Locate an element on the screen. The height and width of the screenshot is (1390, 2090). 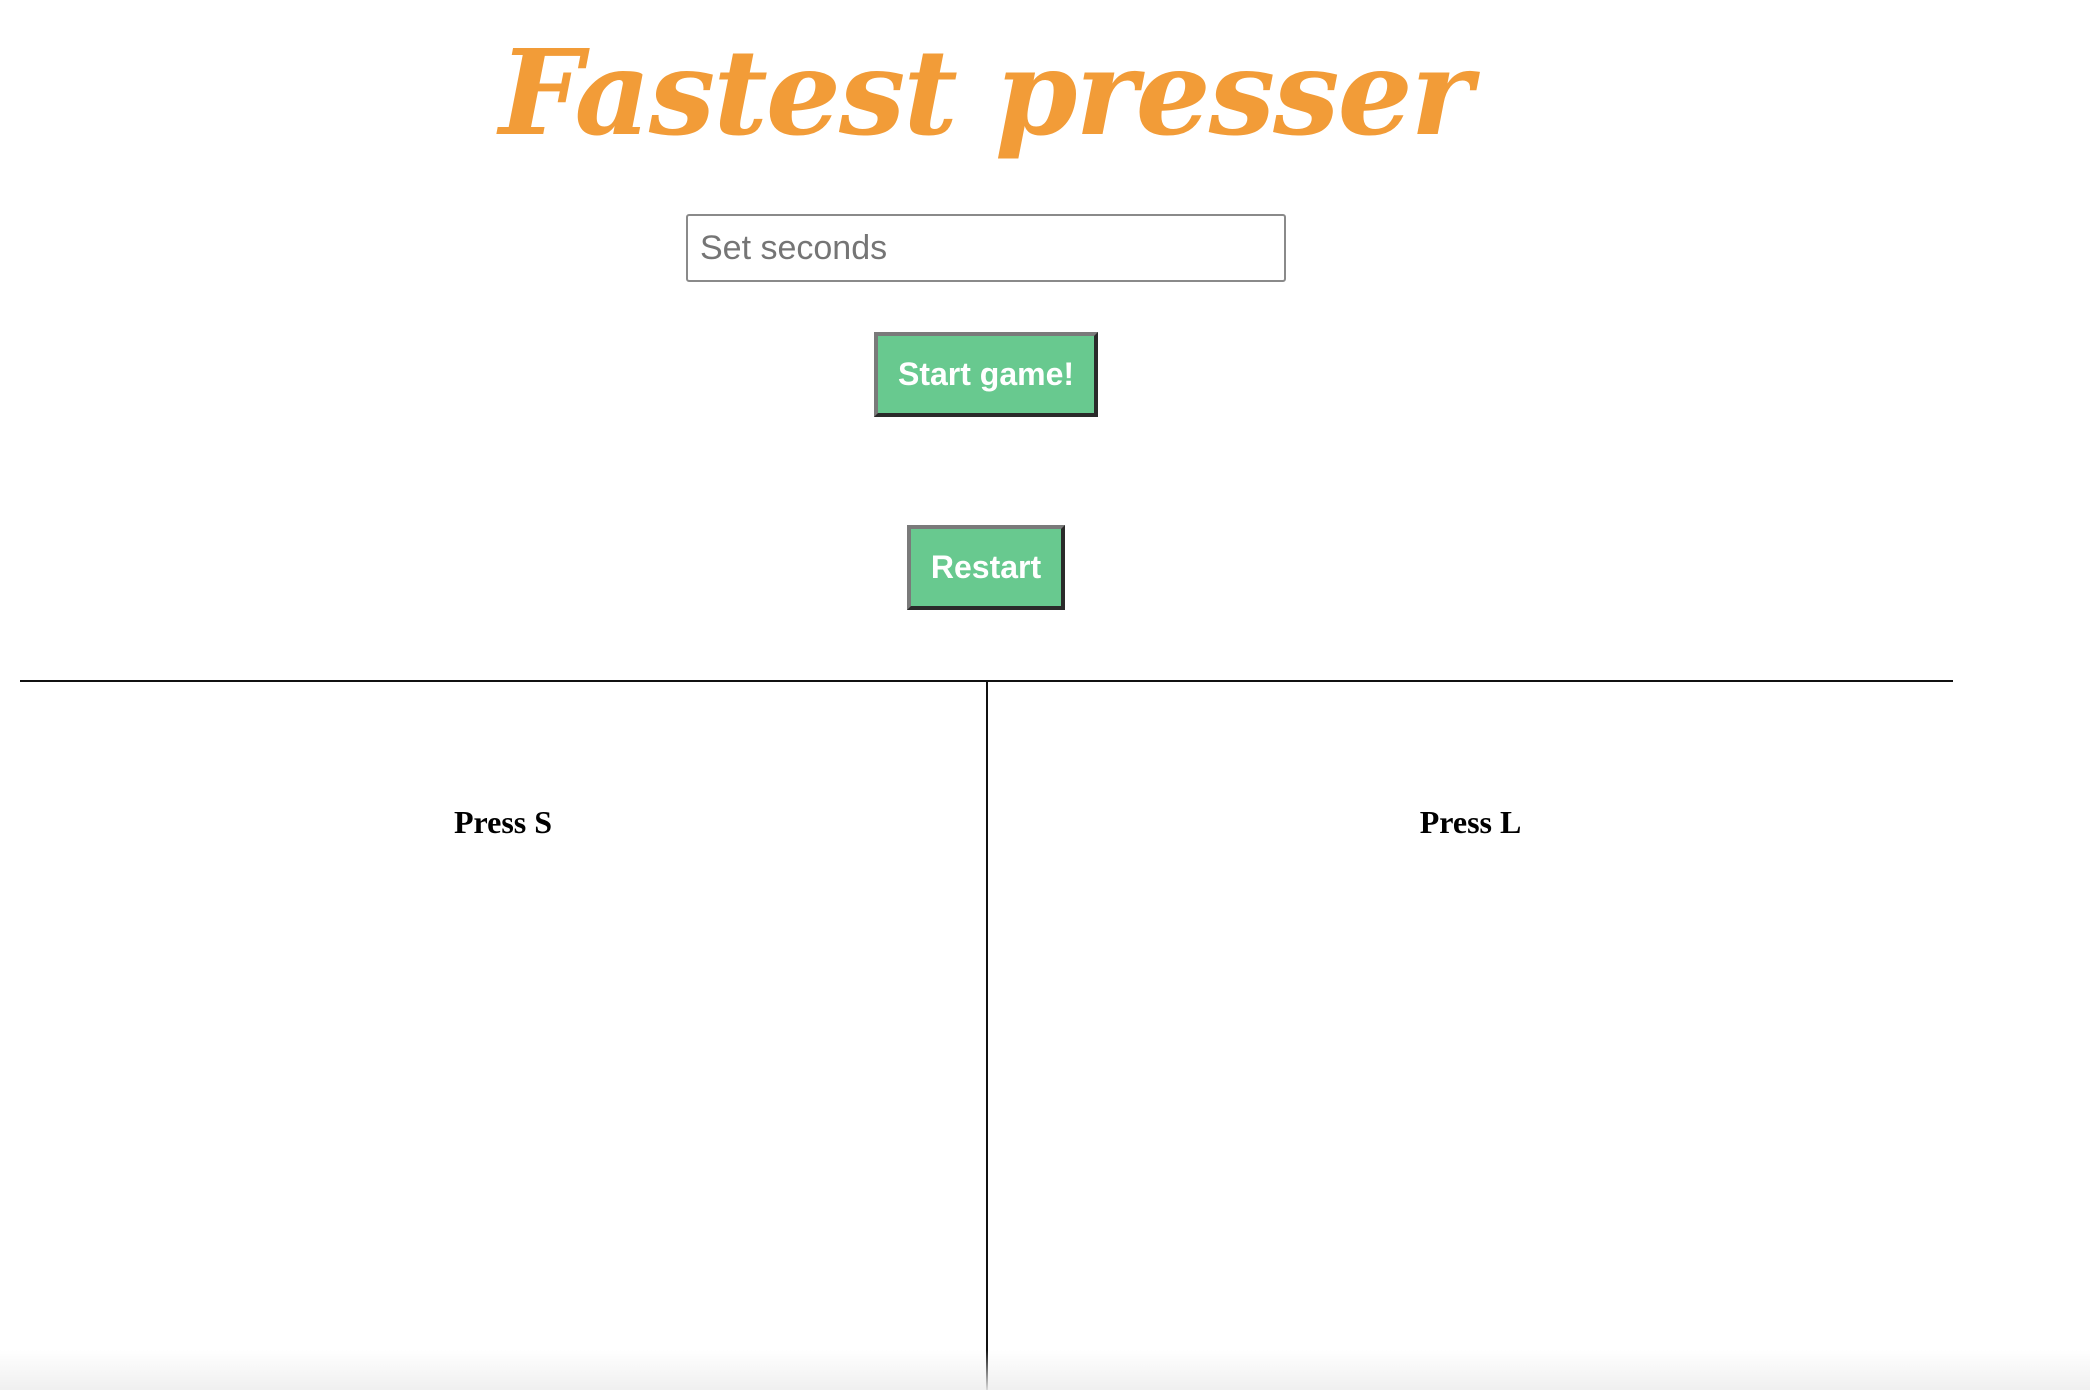
player-right-label: Press L is located at coordinates (1470, 822).